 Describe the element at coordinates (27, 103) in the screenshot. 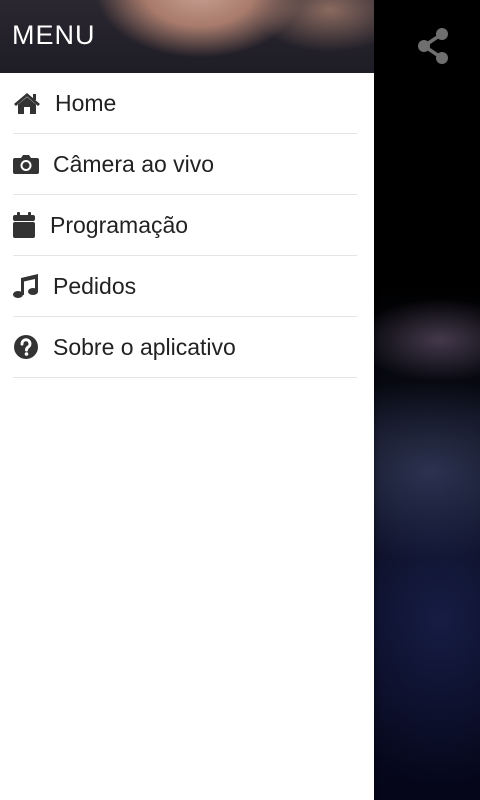

I see `home-icon` at that location.